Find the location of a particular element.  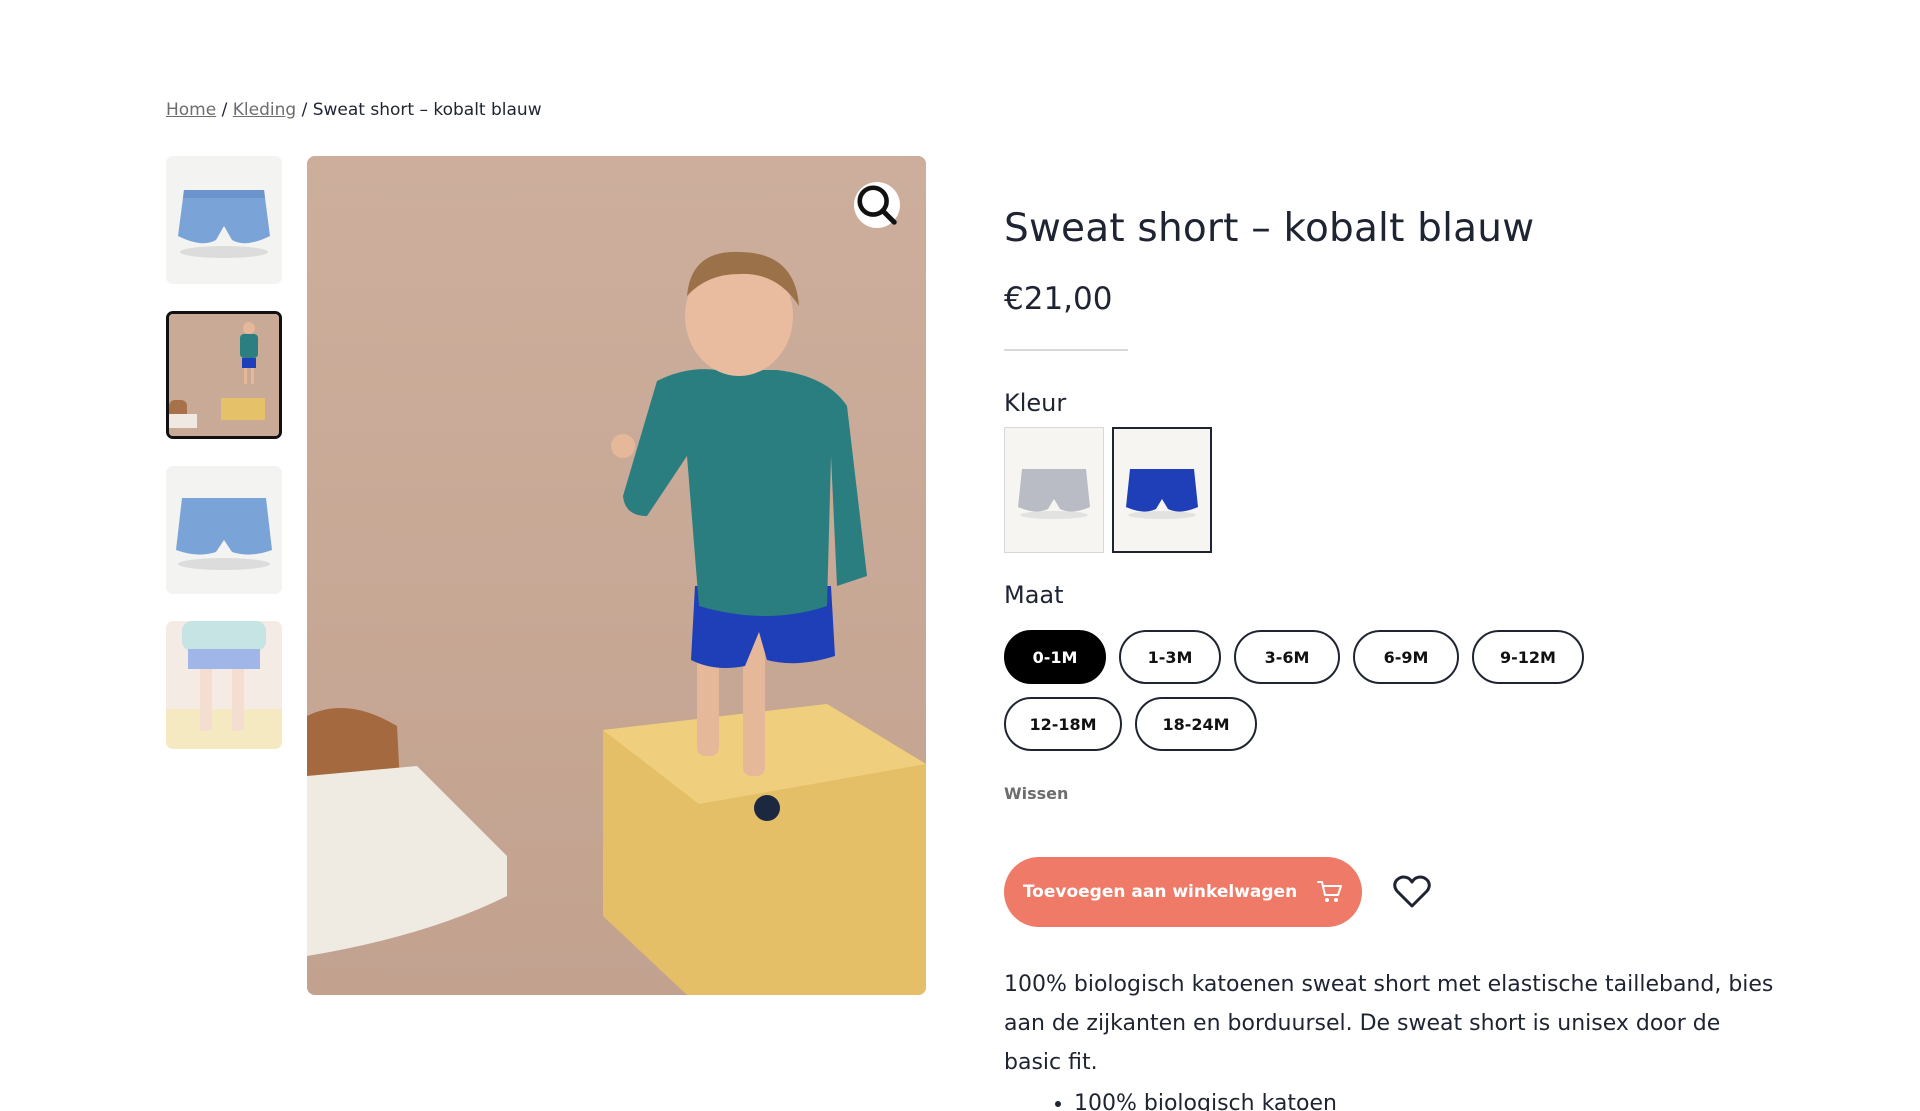

magnifier-icon is located at coordinates (877, 205).